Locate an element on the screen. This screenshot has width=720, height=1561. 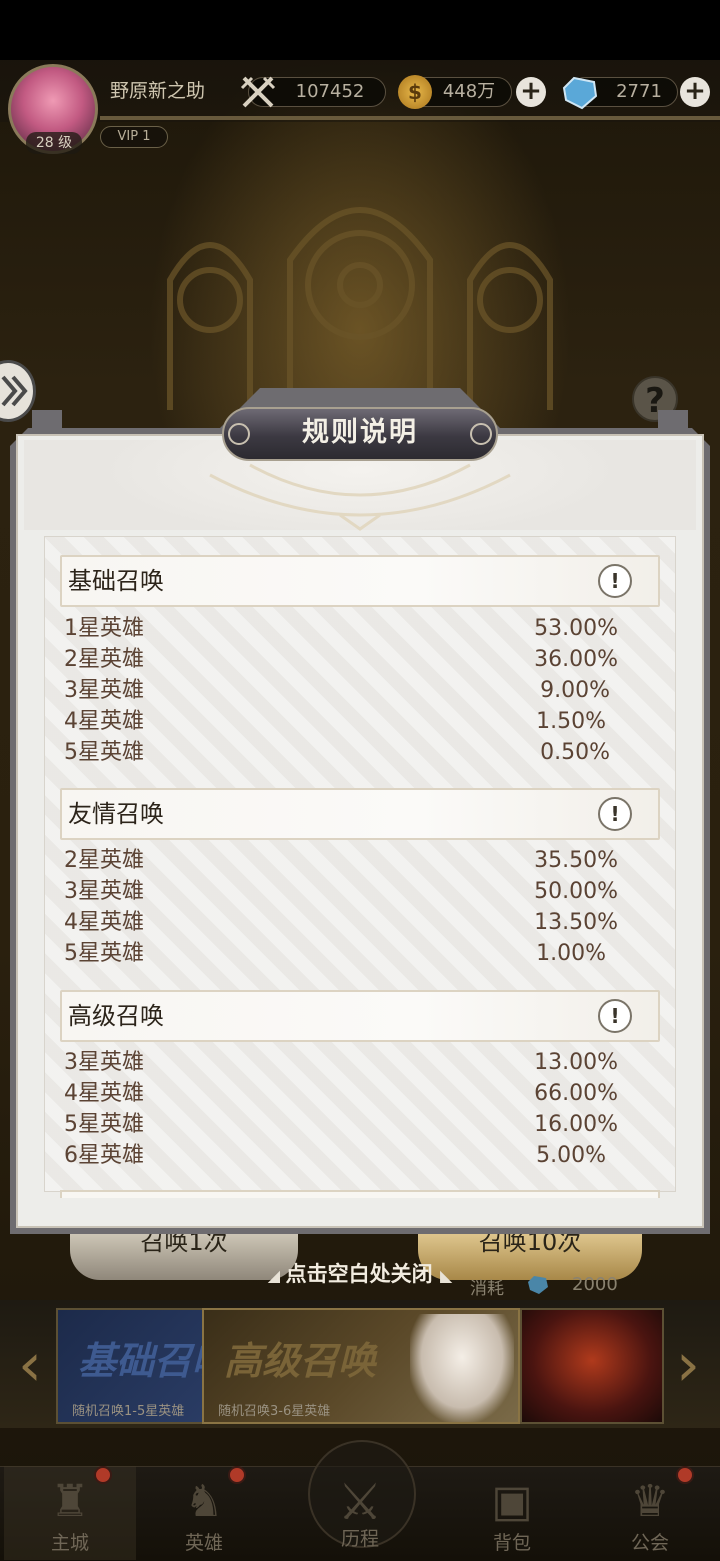
coin-icon: $ is located at coordinates (415, 92).